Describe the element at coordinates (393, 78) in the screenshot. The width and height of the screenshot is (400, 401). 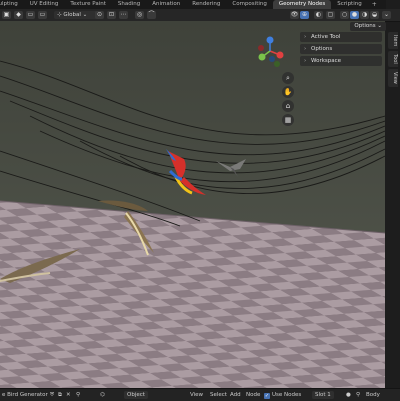
I see `sidebar-tab-view: View` at that location.